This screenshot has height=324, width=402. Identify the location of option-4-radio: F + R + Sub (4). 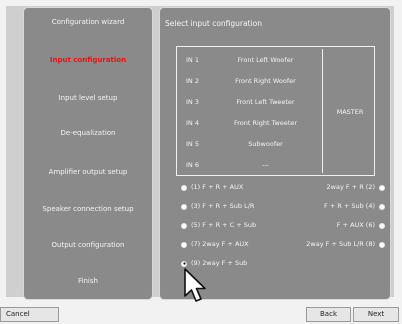
(354, 206).